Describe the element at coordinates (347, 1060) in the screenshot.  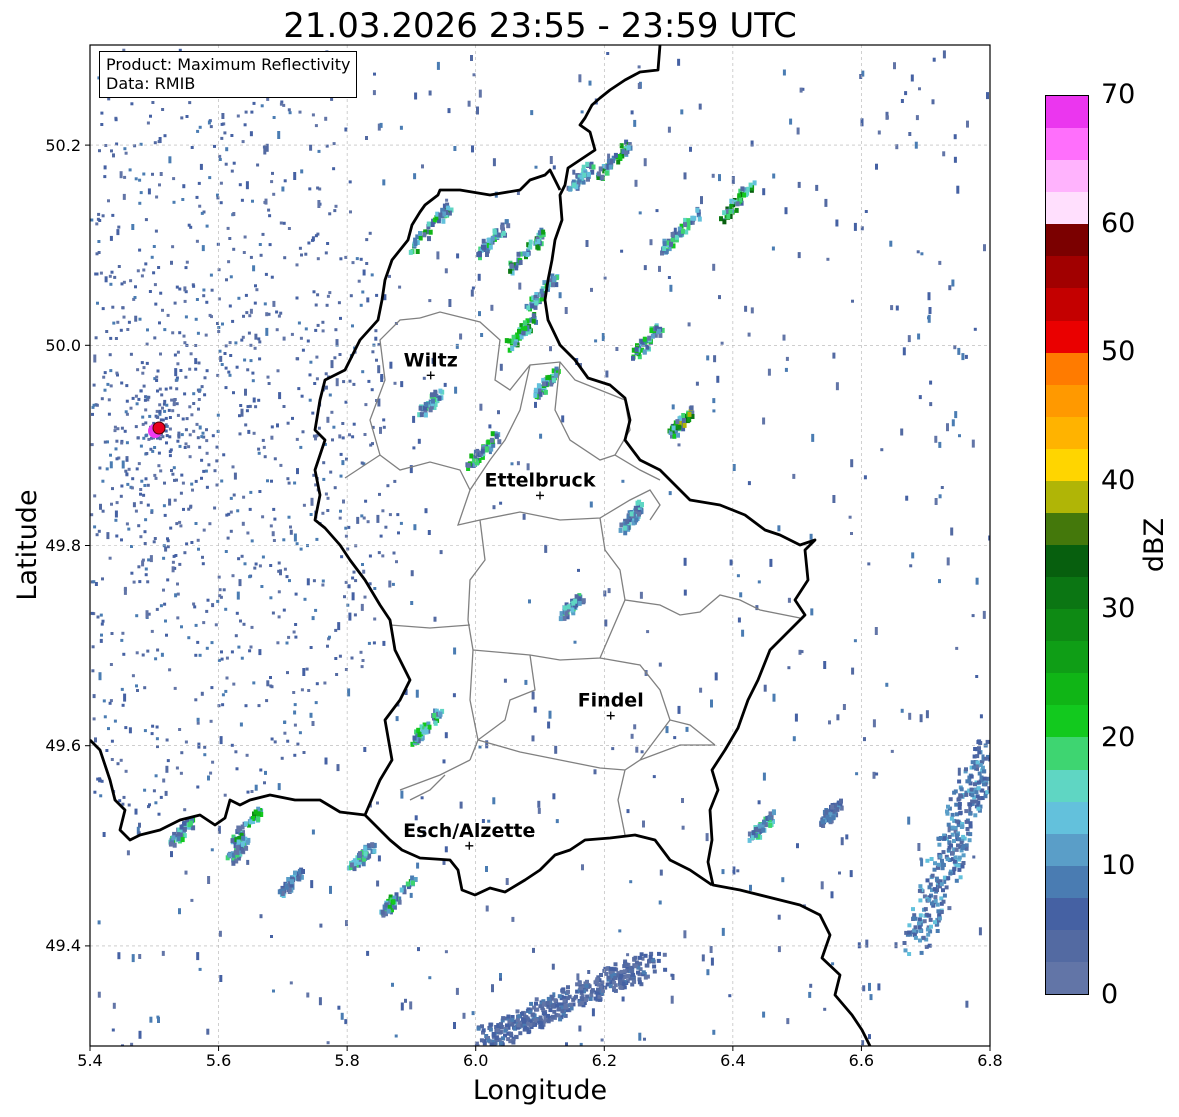
I see `x-tick-label: 5.8` at that location.